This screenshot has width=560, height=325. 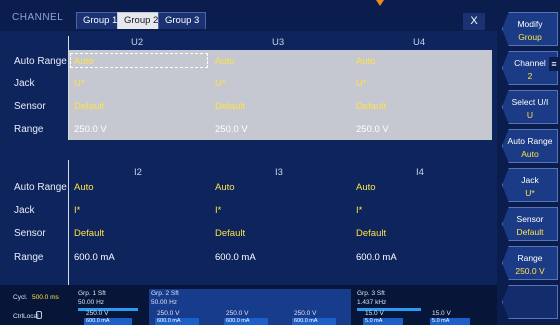 What do you see at coordinates (380, 3) in the screenshot?
I see `trigger-marker-icon` at bounding box center [380, 3].